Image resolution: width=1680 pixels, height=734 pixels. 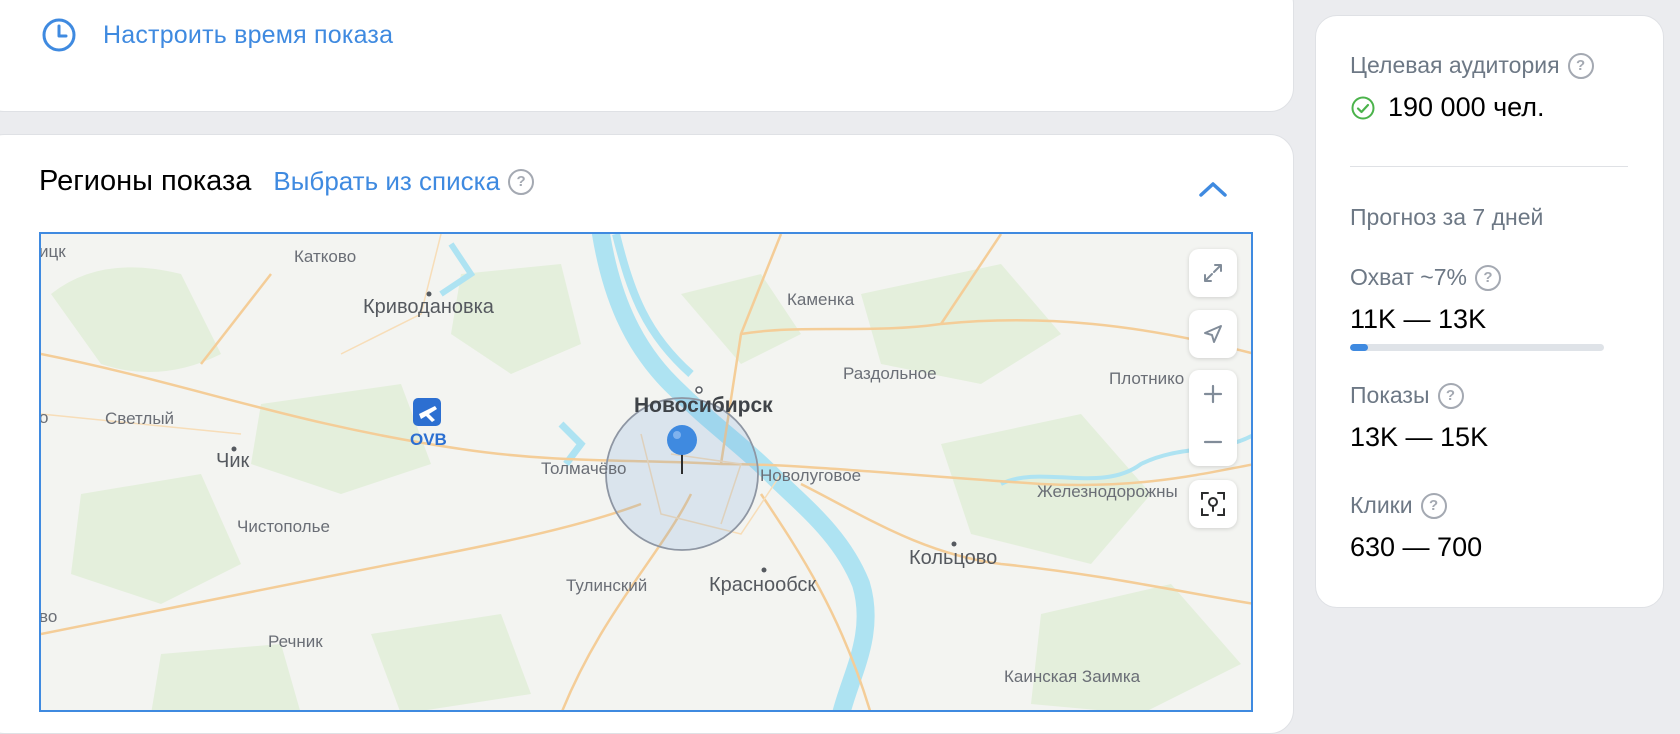 I want to click on expand-button, so click(x=1213, y=273).